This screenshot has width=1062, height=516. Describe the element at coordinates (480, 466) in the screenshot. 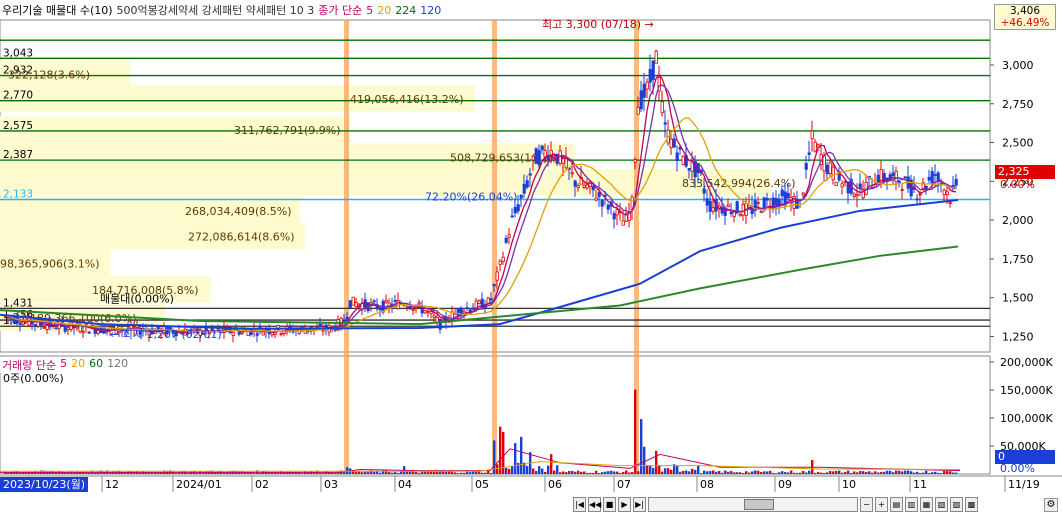

I see `volume-ma-line` at that location.